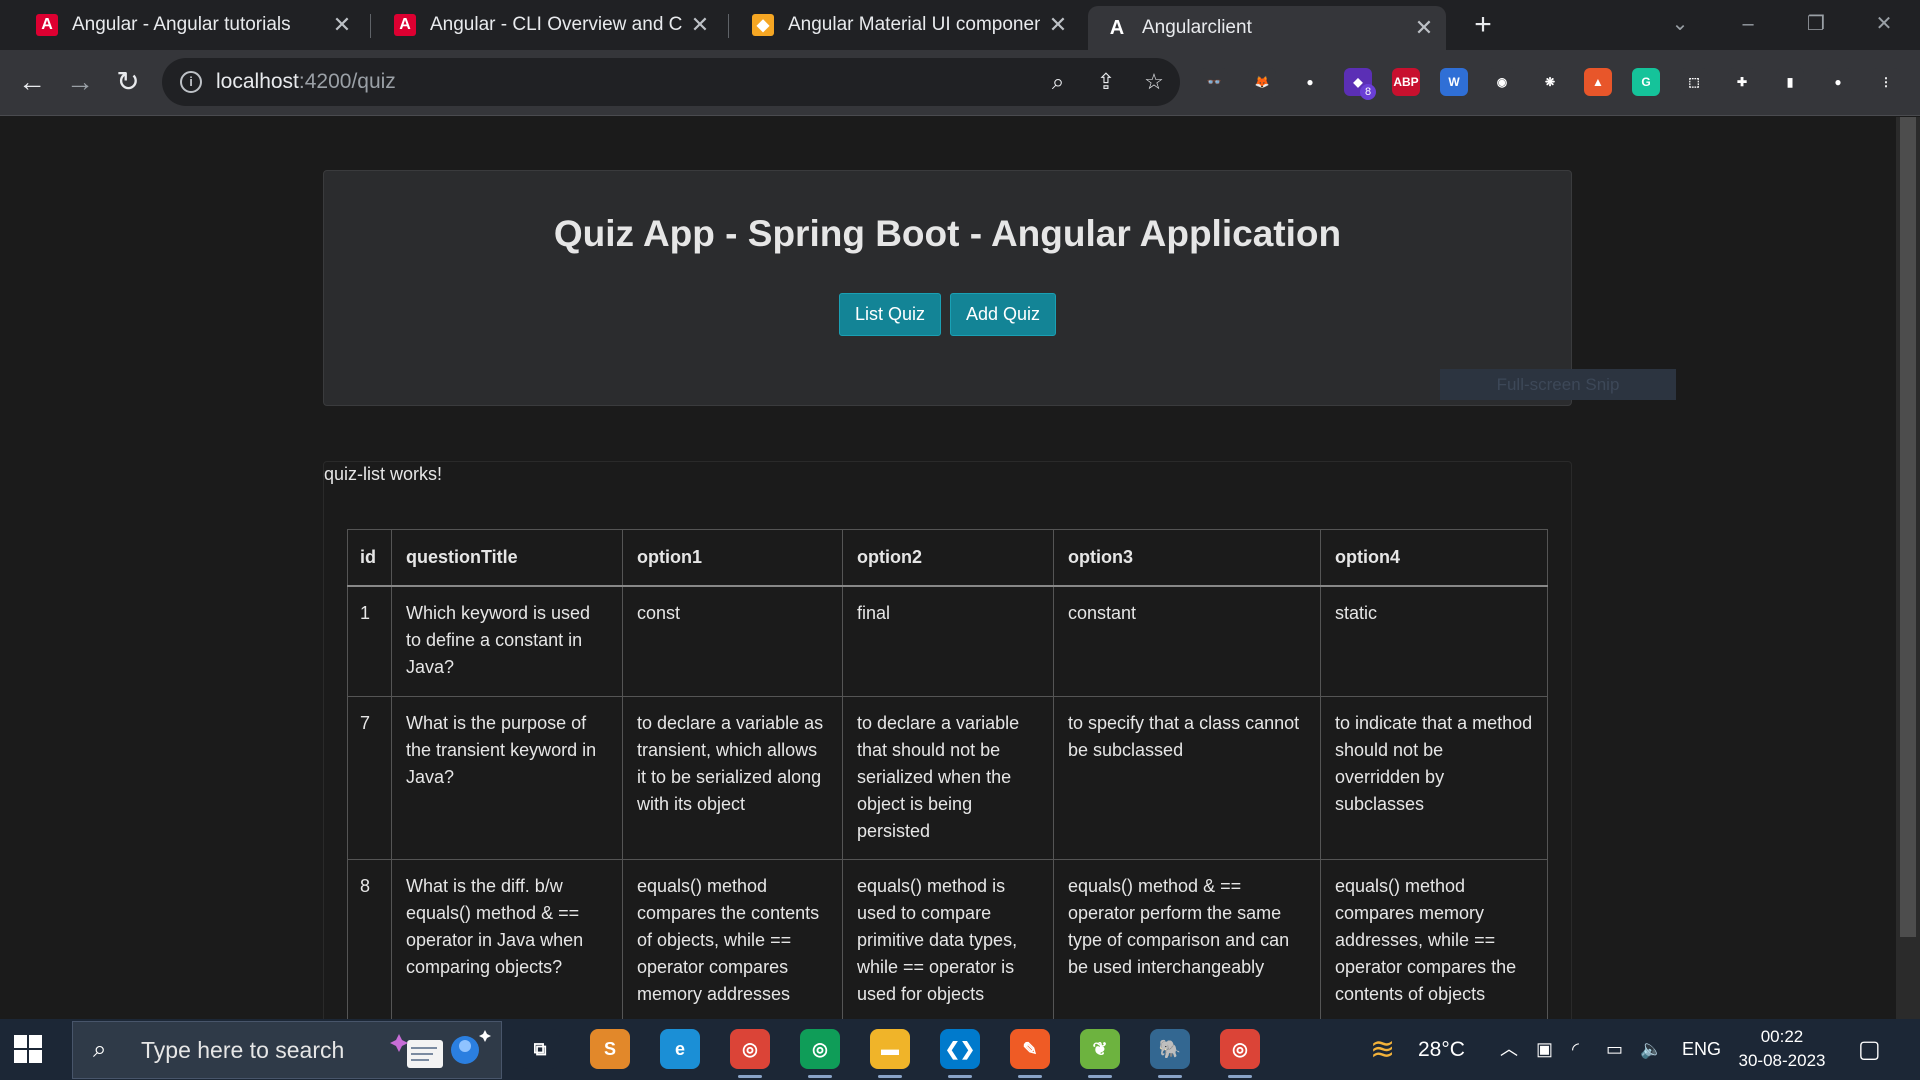  Describe the element at coordinates (1544, 1049) in the screenshot. I see `tray-monitor-icon: ▣` at that location.